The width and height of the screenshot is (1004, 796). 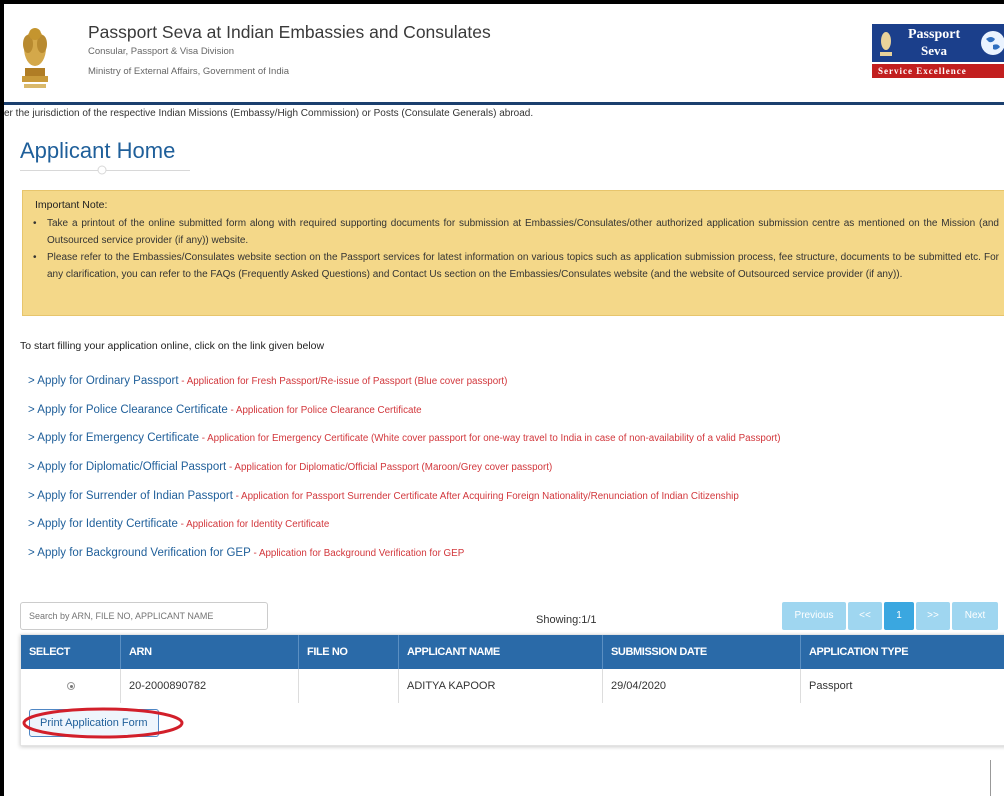 I want to click on important-note-heading: Important Note:, so click(x=71, y=205).